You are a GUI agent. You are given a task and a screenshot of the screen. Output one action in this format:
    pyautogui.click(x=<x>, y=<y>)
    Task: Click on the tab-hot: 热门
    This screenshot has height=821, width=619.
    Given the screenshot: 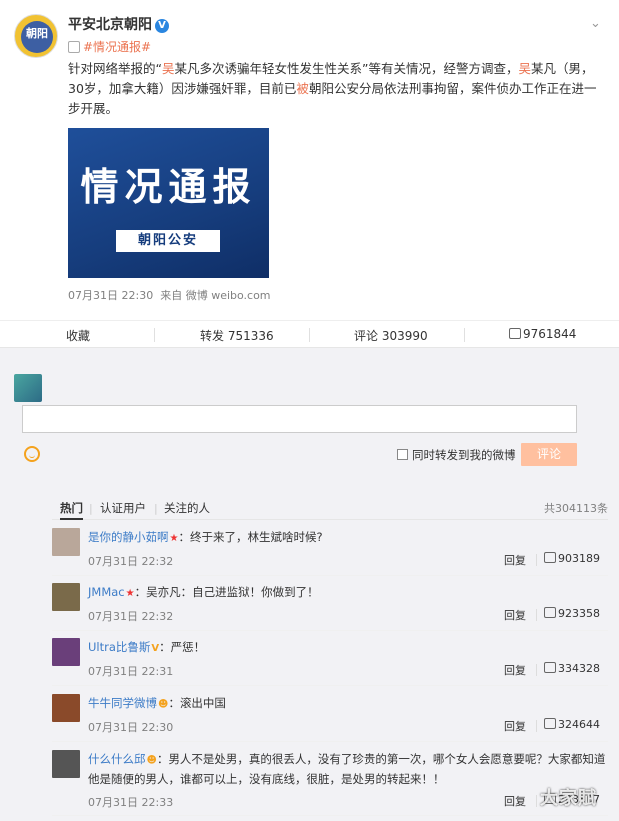 What is the action you would take?
    pyautogui.click(x=71, y=510)
    